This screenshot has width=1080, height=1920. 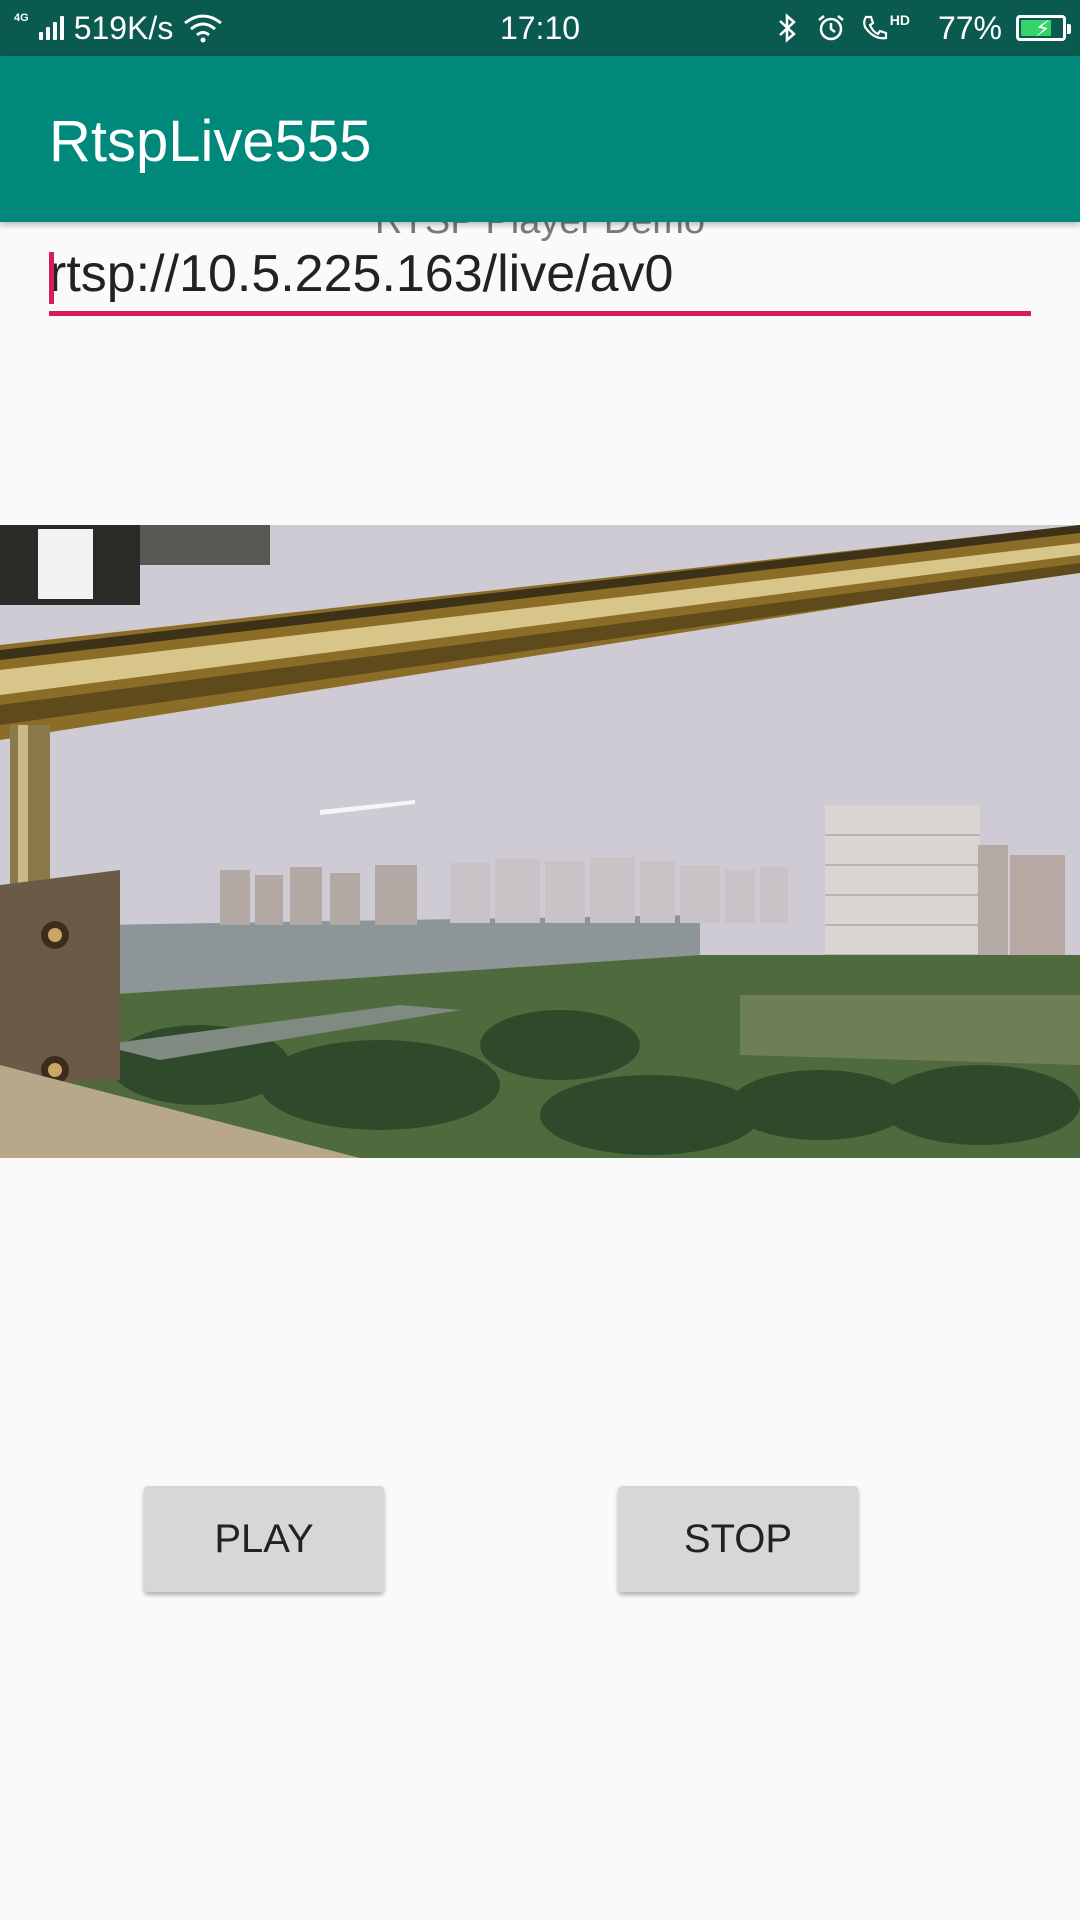 I want to click on battery-percent: 77%, so click(x=969, y=27).